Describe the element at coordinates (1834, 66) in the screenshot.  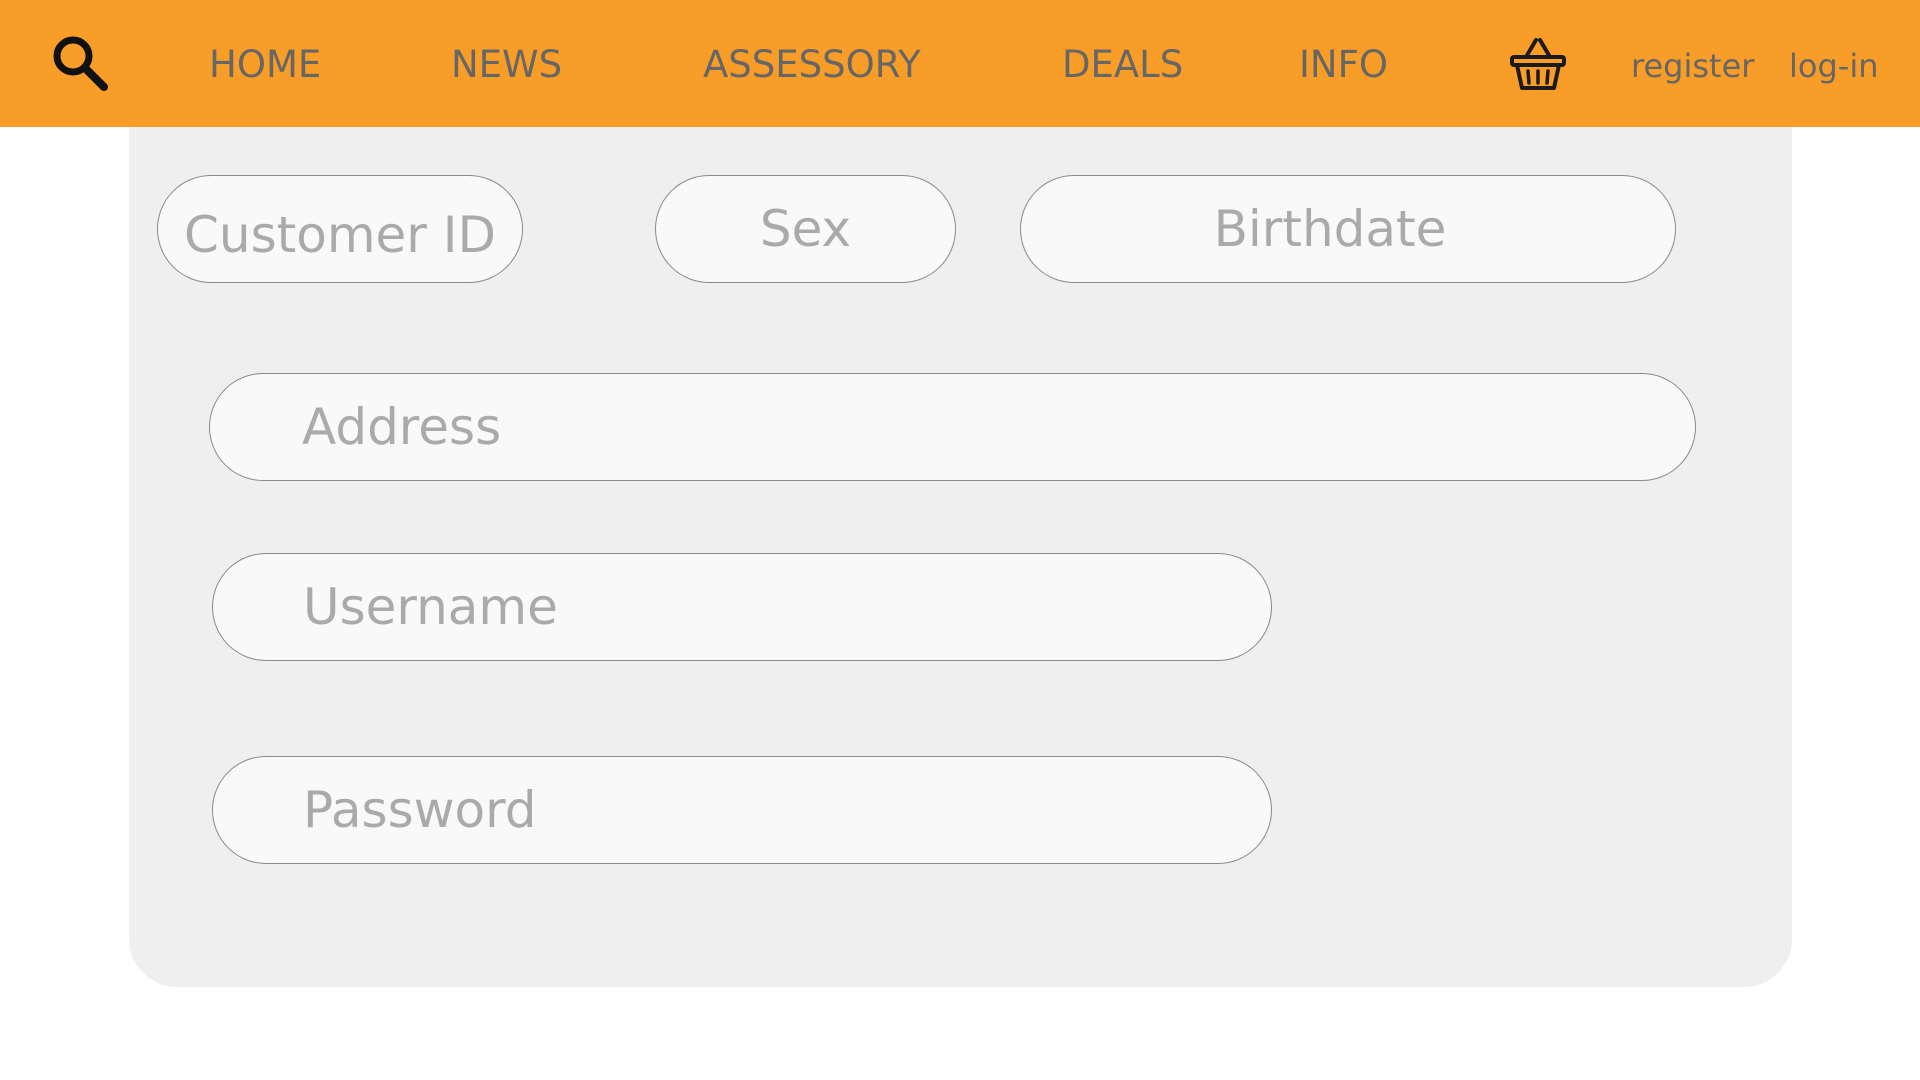
I see `login-link: log-in` at that location.